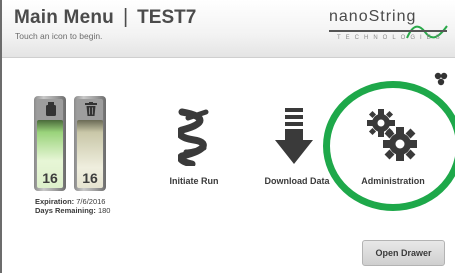 The height and width of the screenshot is (273, 455). I want to click on bay-1-cap, so click(50, 110).